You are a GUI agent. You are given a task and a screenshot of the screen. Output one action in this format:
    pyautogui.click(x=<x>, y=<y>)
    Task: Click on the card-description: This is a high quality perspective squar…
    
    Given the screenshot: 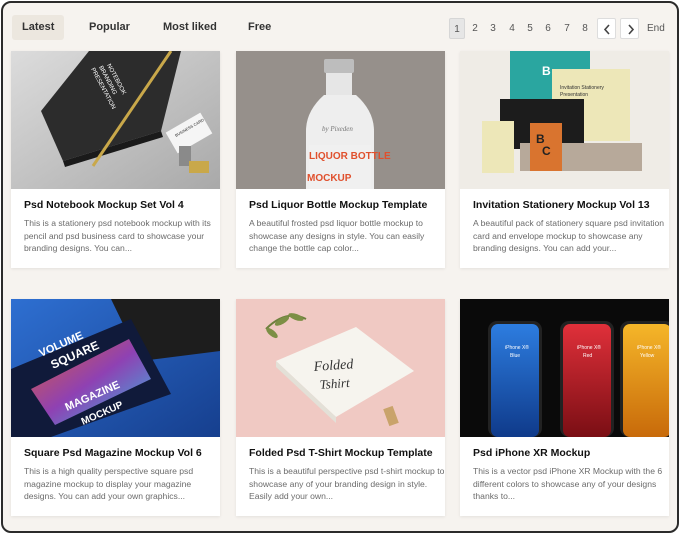 What is the action you would take?
    pyautogui.click(x=109, y=484)
    